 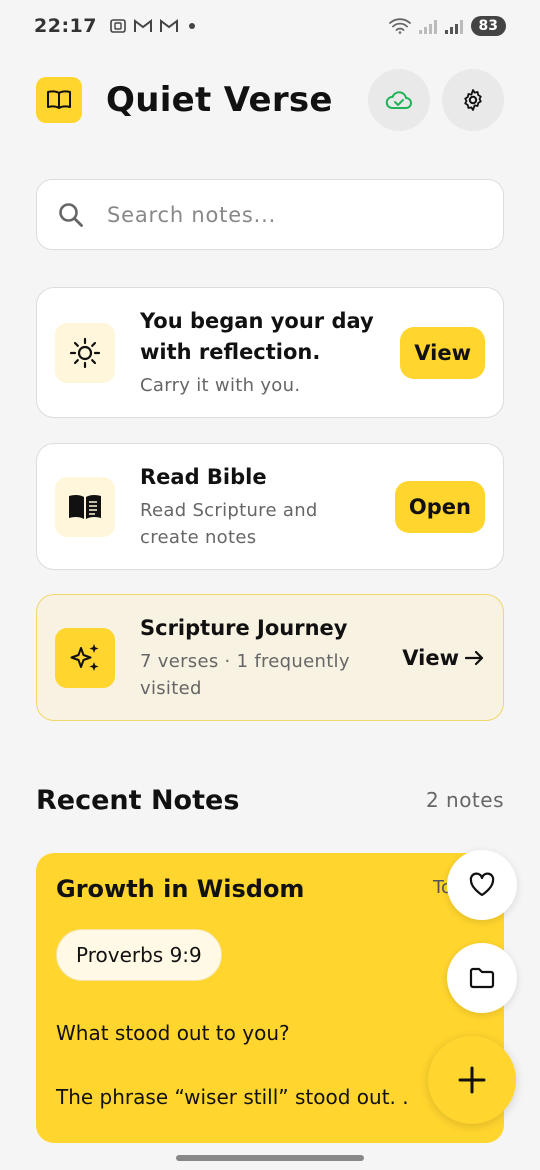 I want to click on bible-icon-tile, so click(x=85, y=506).